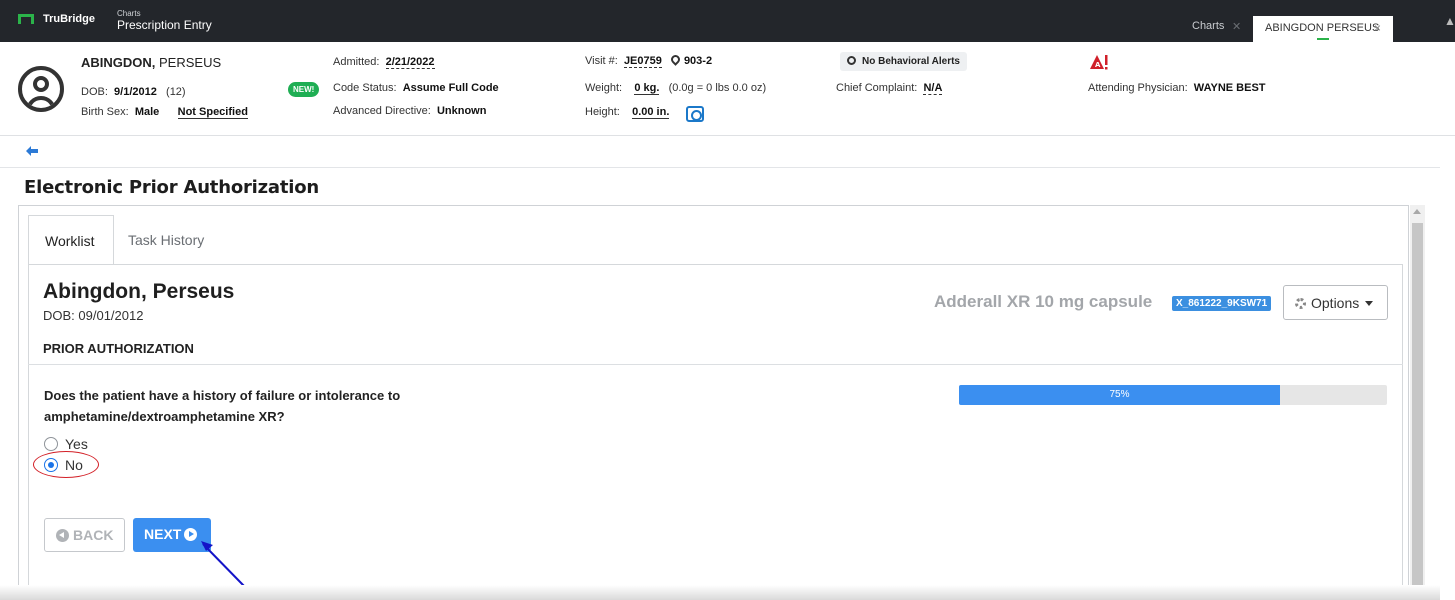  I want to click on tab-worklist: Worklist, so click(71, 240).